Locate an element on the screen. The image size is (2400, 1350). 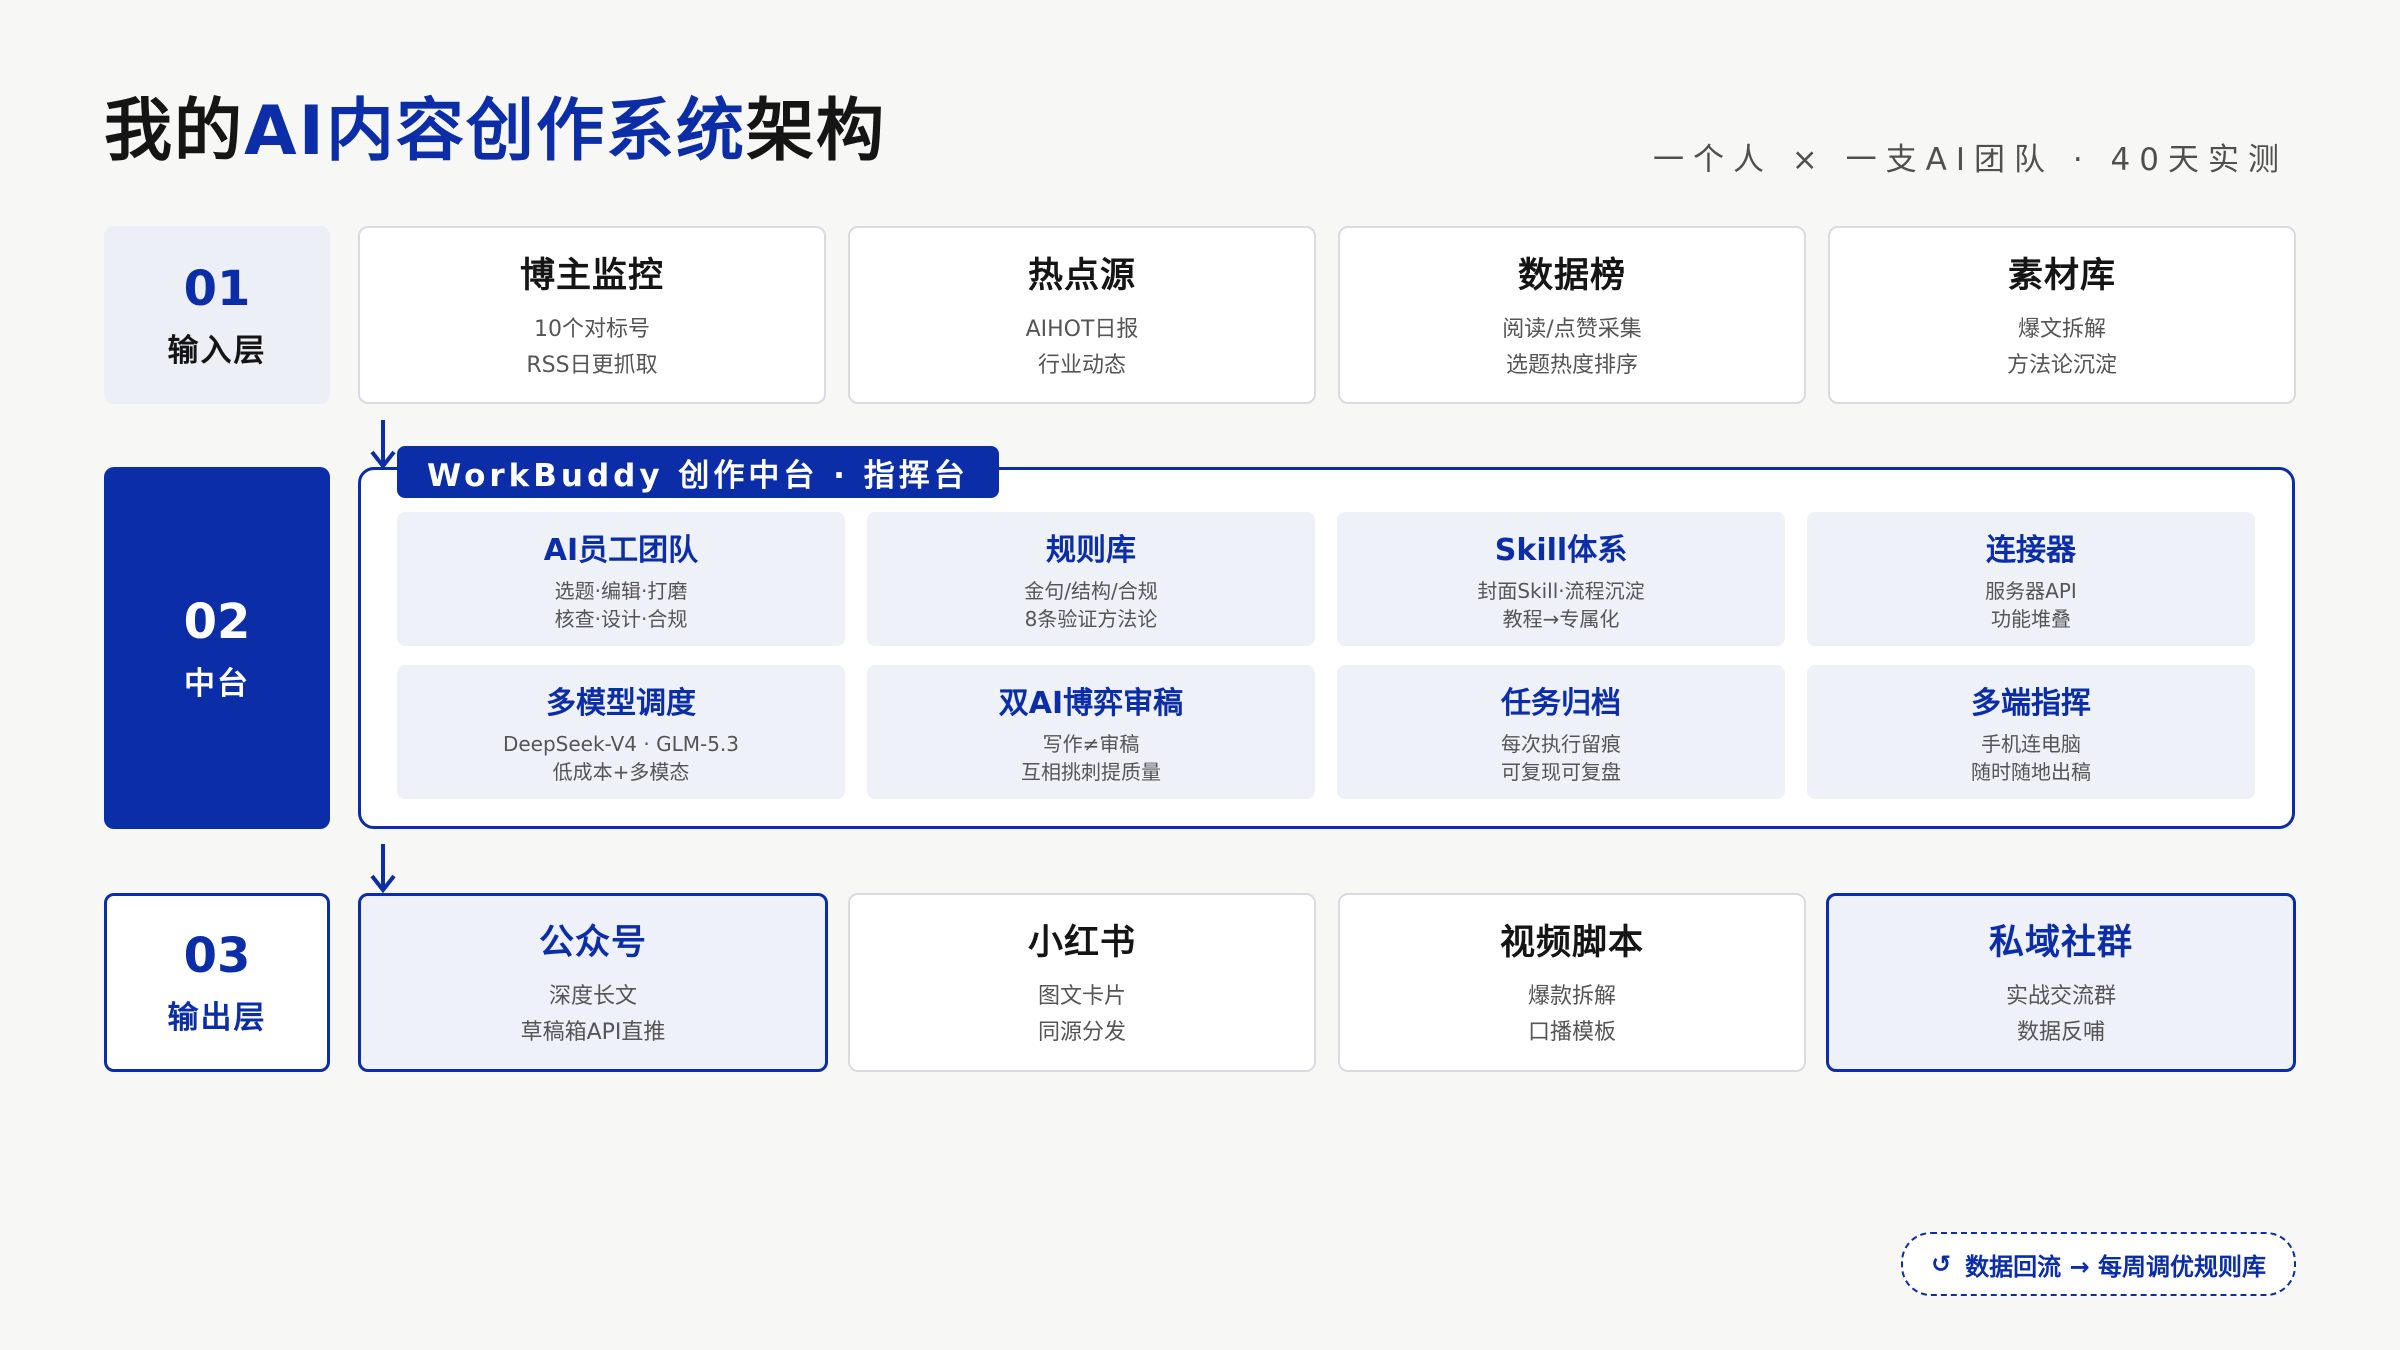
input-card-hot-topics: 热点源 AIHOT日报 行业动态 is located at coordinates (1082, 315).